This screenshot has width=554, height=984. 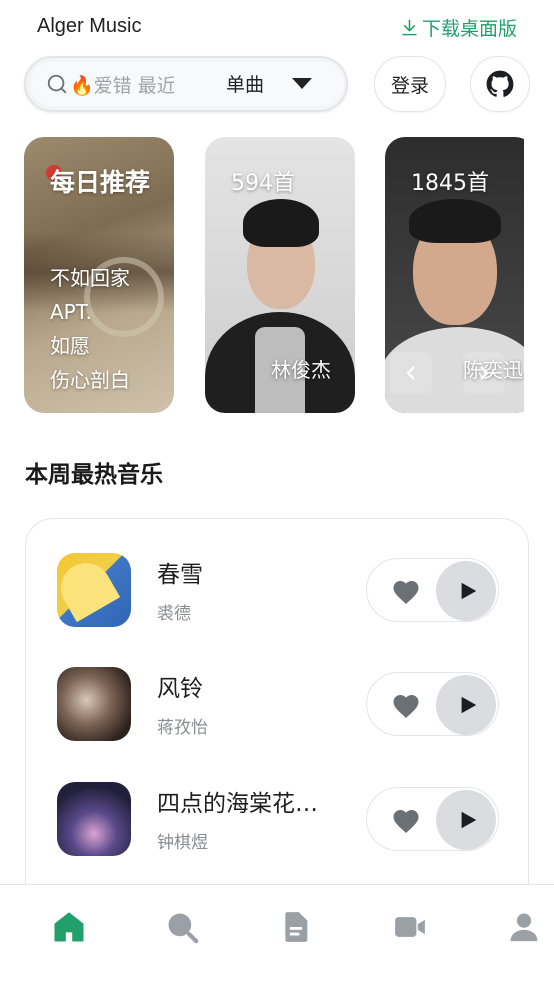 I want to click on daily-item: 如愿, so click(x=70, y=346).